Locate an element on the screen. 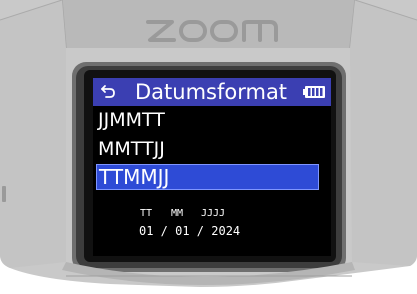 This screenshot has height=294, width=417. return-arrow-icon is located at coordinates (108, 92).